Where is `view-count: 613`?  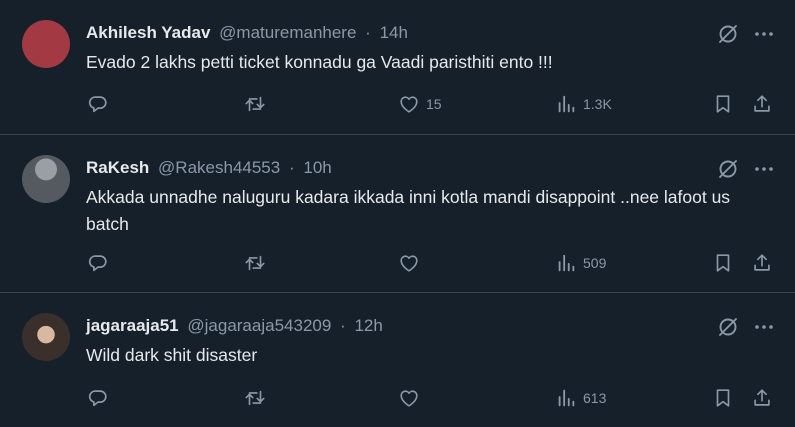 view-count: 613 is located at coordinates (595, 398).